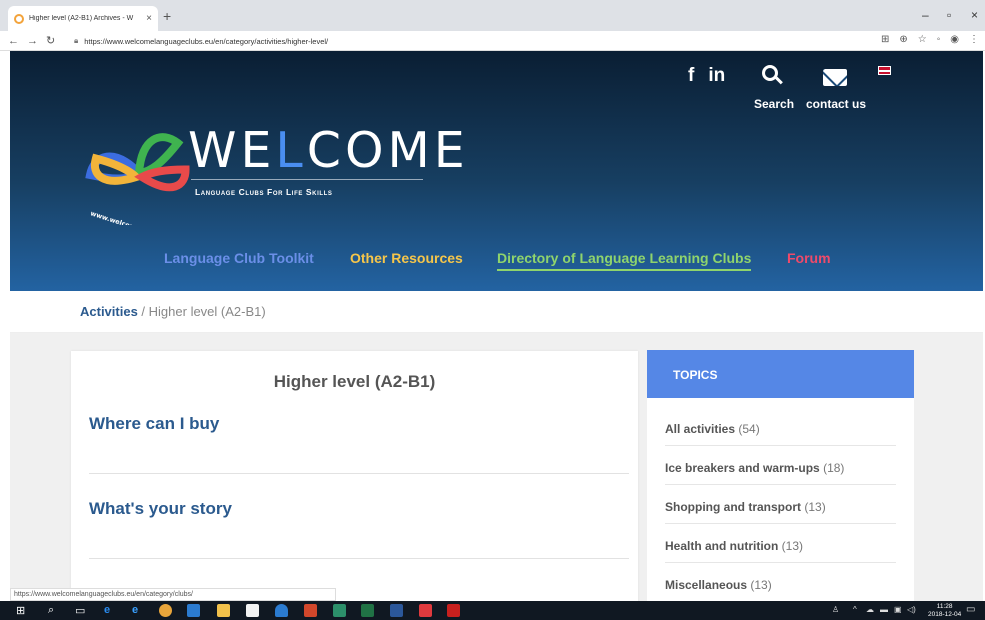  I want to click on mail-icon, so click(835, 77).